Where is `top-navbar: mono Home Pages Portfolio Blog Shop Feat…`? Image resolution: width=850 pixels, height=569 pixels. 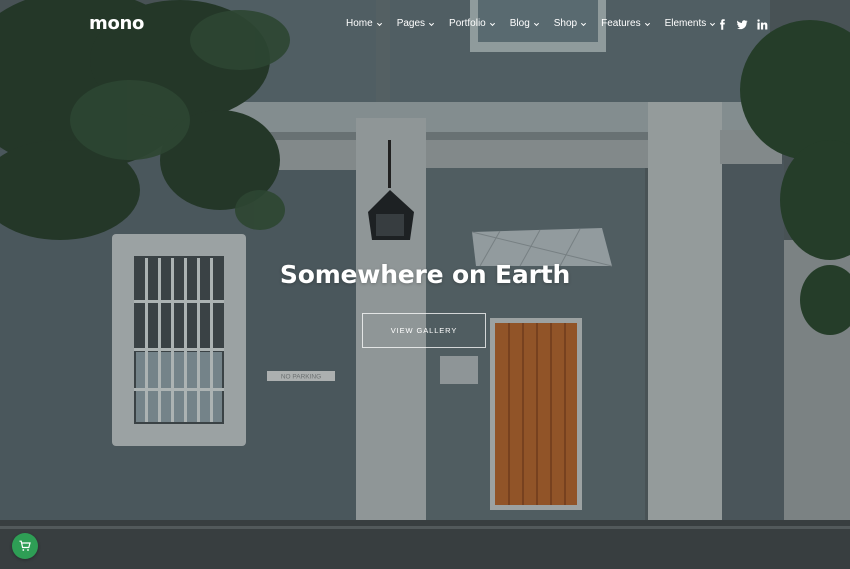
top-navbar: mono Home Pages Portfolio Blog Shop Feat… is located at coordinates (425, 24).